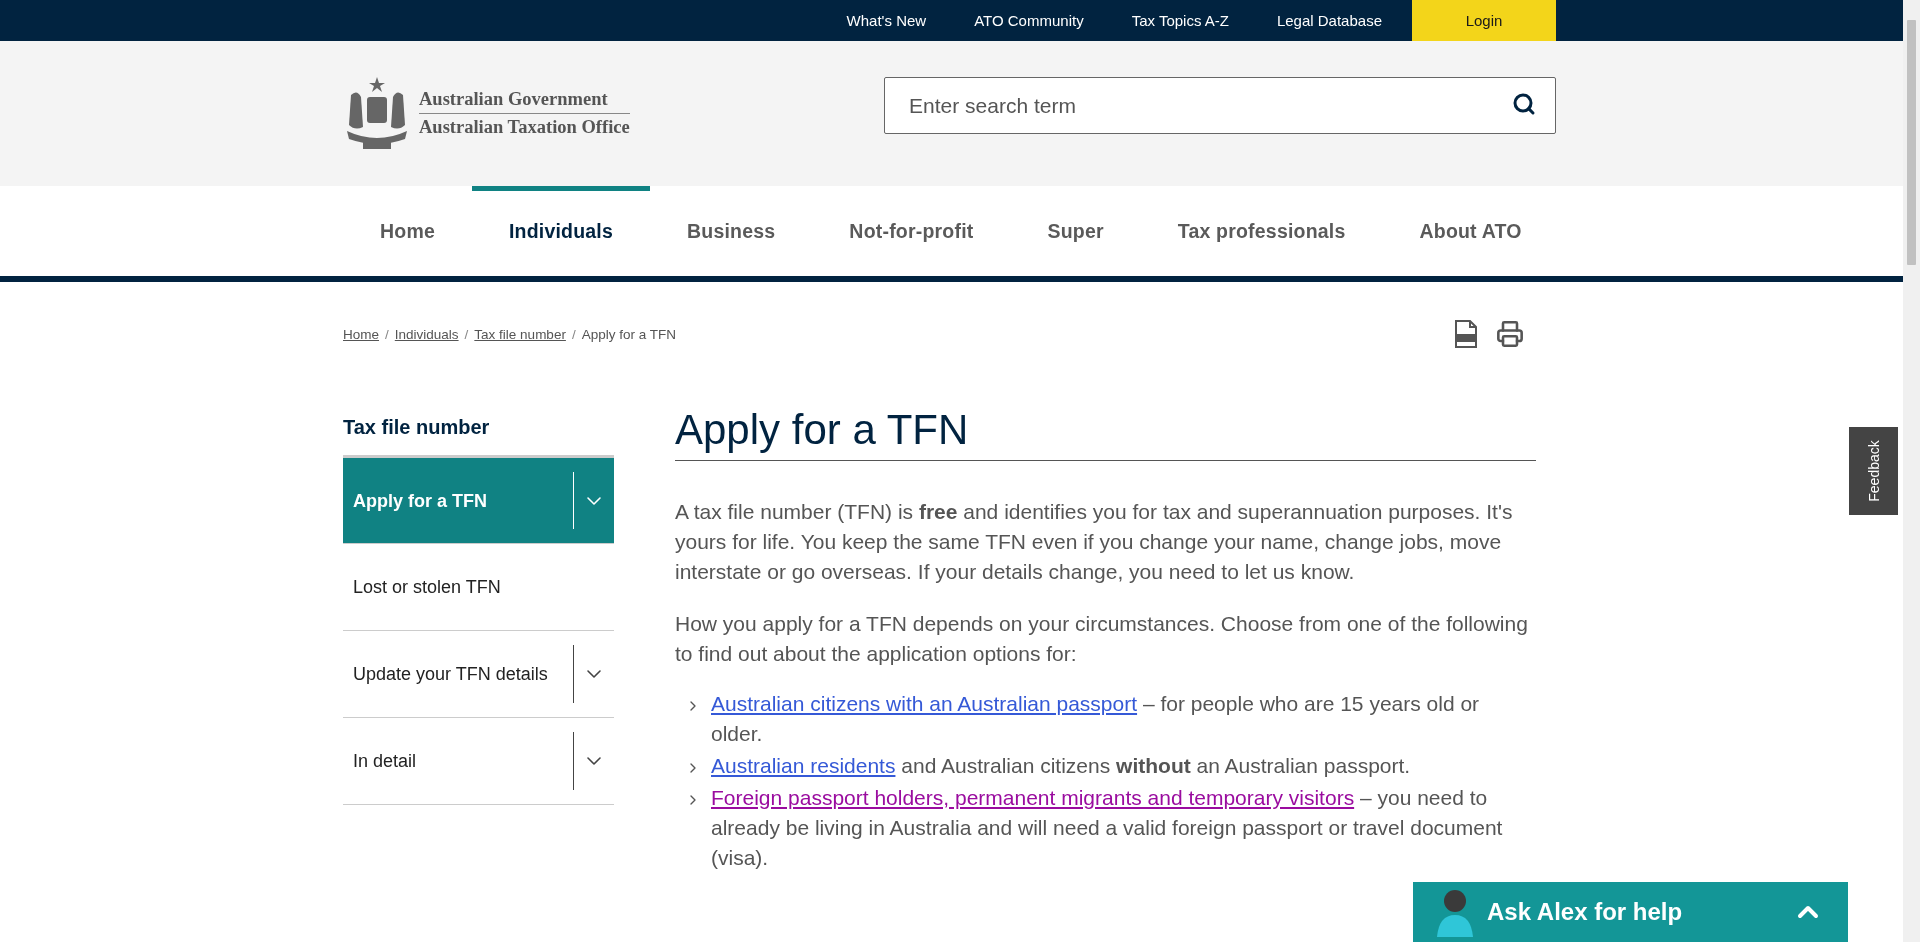 The image size is (1920, 942). What do you see at coordinates (911, 231) in the screenshot?
I see `nav-tab: Not-for-profit` at bounding box center [911, 231].